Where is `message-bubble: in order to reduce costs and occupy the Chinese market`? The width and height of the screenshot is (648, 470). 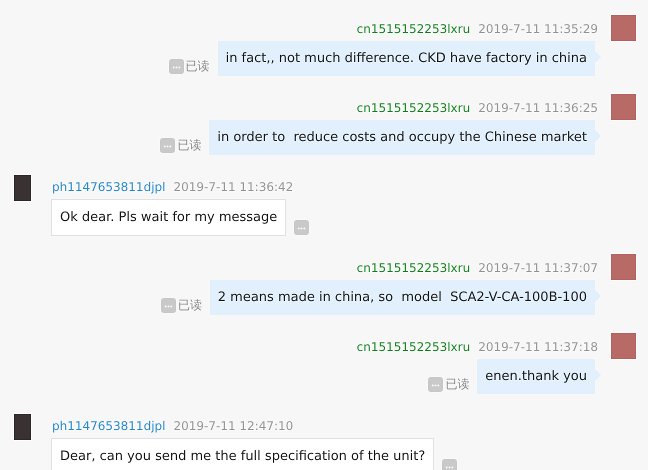 message-bubble: in order to reduce costs and occupy the Chinese market is located at coordinates (405, 137).